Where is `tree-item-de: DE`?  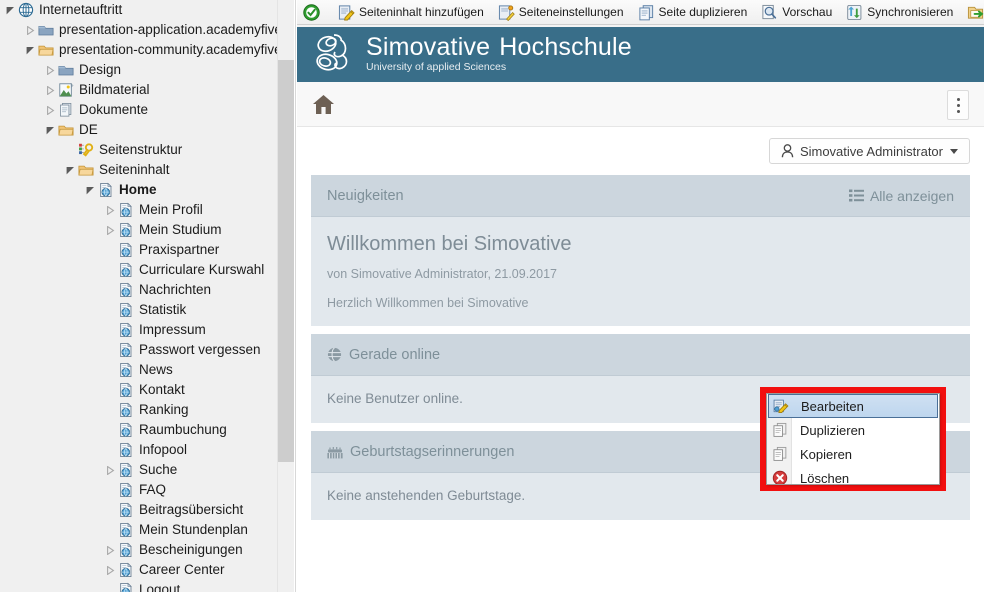 tree-item-de: DE is located at coordinates (138, 130).